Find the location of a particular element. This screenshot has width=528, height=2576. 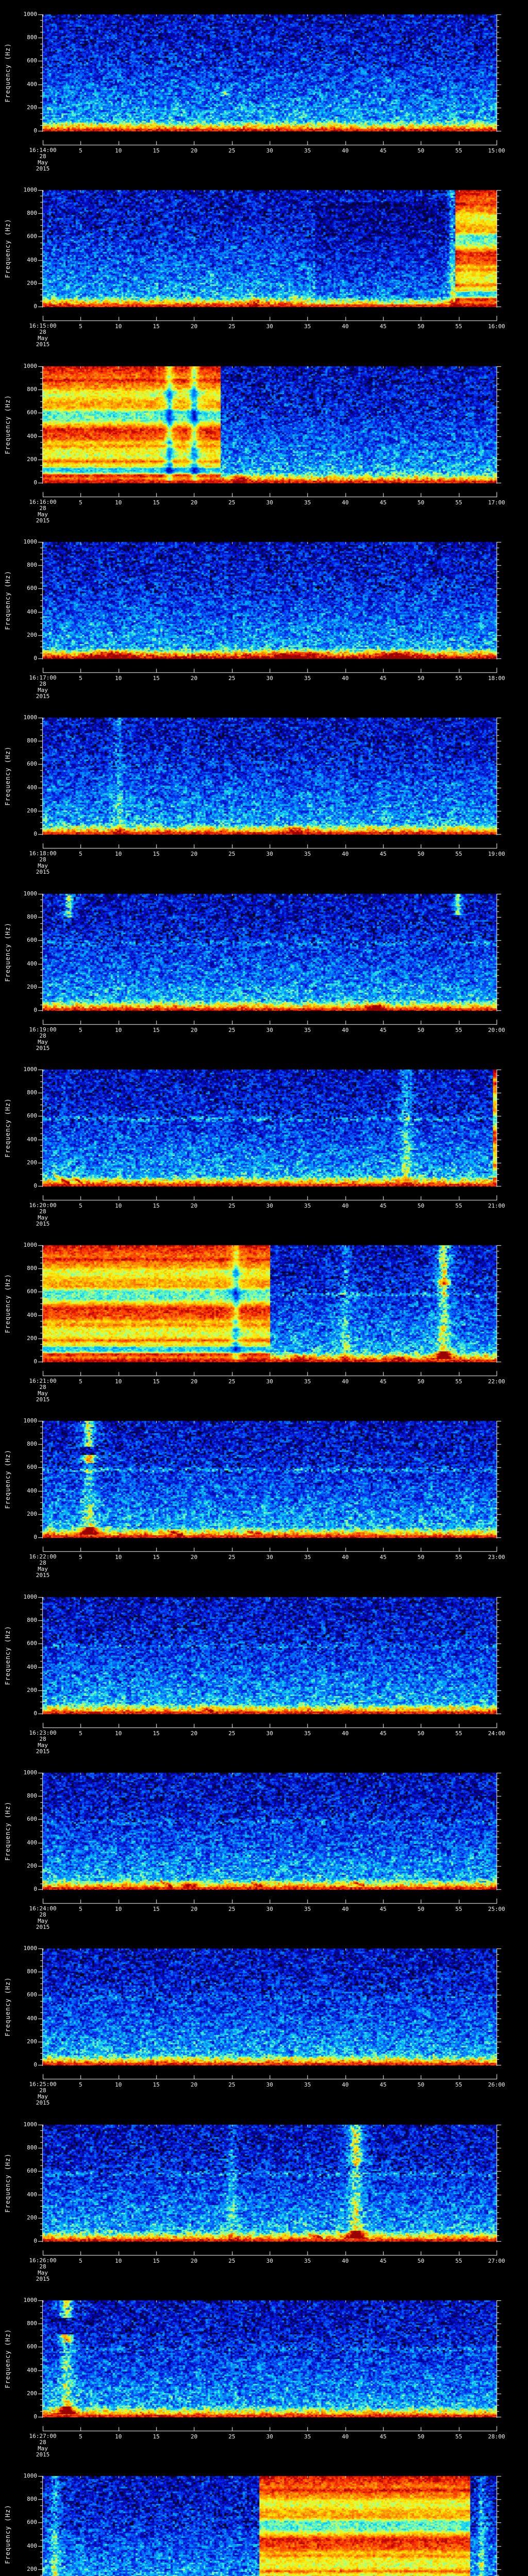

x-axis-end-label: 28:00 is located at coordinates (497, 2436).